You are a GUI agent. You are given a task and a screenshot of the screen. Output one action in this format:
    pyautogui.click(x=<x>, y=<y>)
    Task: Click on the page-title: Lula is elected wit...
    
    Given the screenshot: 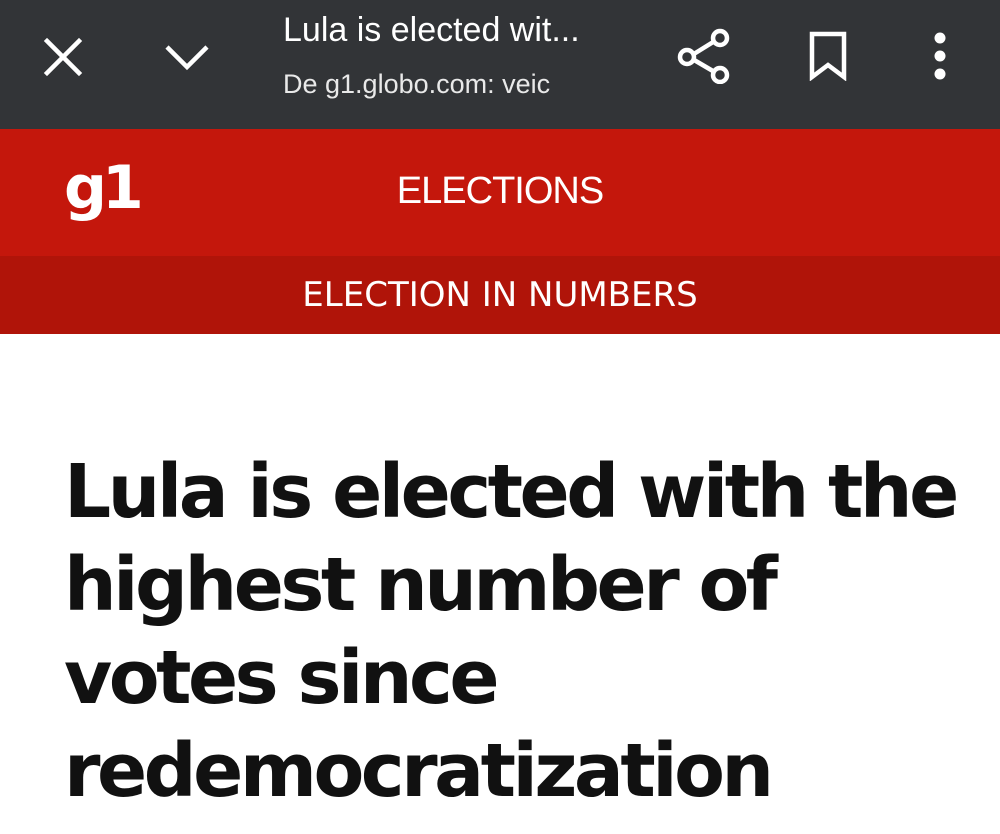 What is the action you would take?
    pyautogui.click(x=431, y=30)
    